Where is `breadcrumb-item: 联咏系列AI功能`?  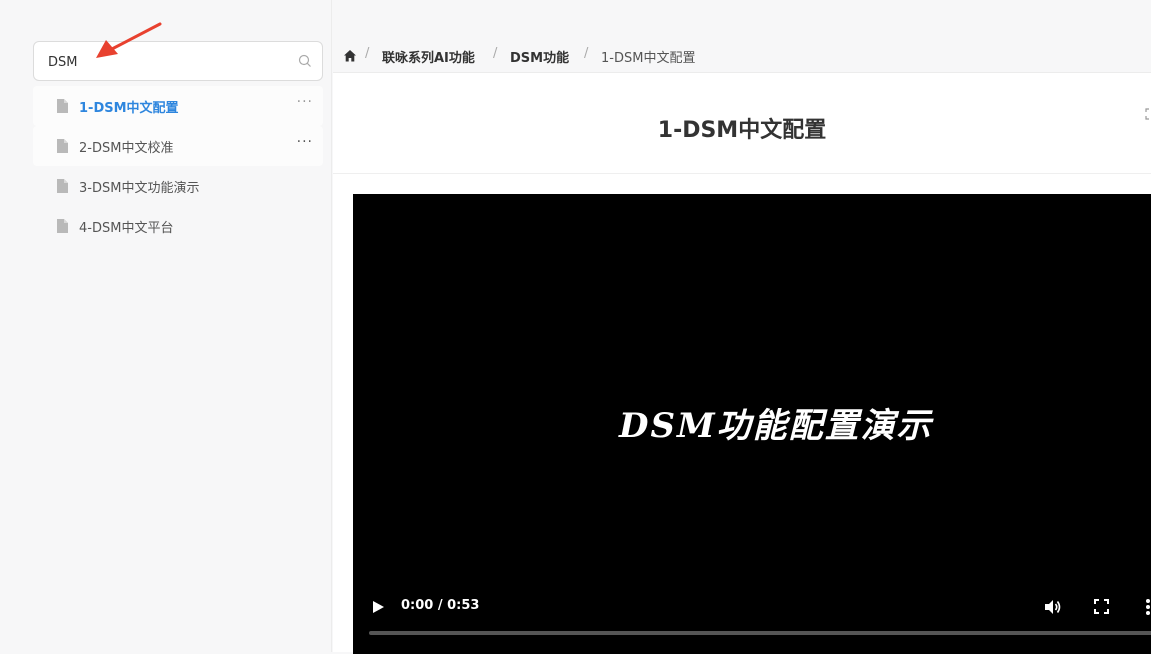
breadcrumb-item: 联咏系列AI功能 is located at coordinates (428, 56).